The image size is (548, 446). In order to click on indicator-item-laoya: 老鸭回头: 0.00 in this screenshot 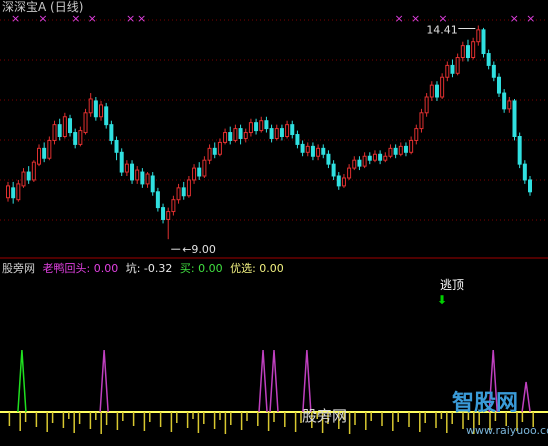, I will do `click(80, 268)`.